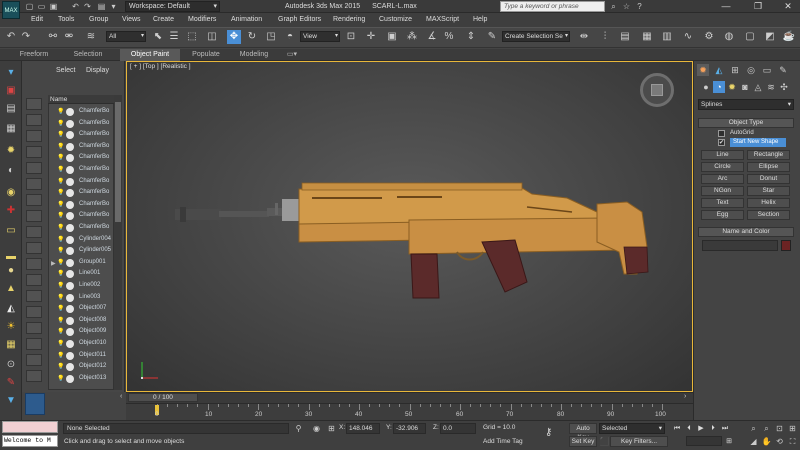 This screenshot has width=800, height=450. Describe the element at coordinates (131, 20) in the screenshot. I see `menu-views: Views` at that location.